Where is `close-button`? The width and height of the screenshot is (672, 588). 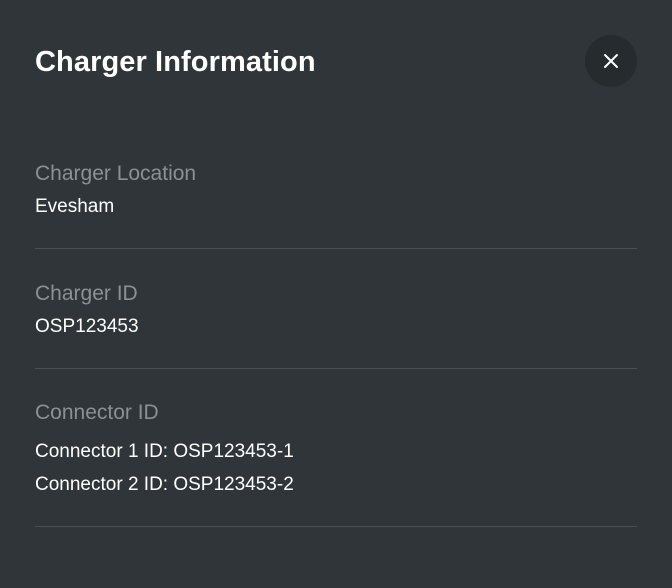 close-button is located at coordinates (611, 61).